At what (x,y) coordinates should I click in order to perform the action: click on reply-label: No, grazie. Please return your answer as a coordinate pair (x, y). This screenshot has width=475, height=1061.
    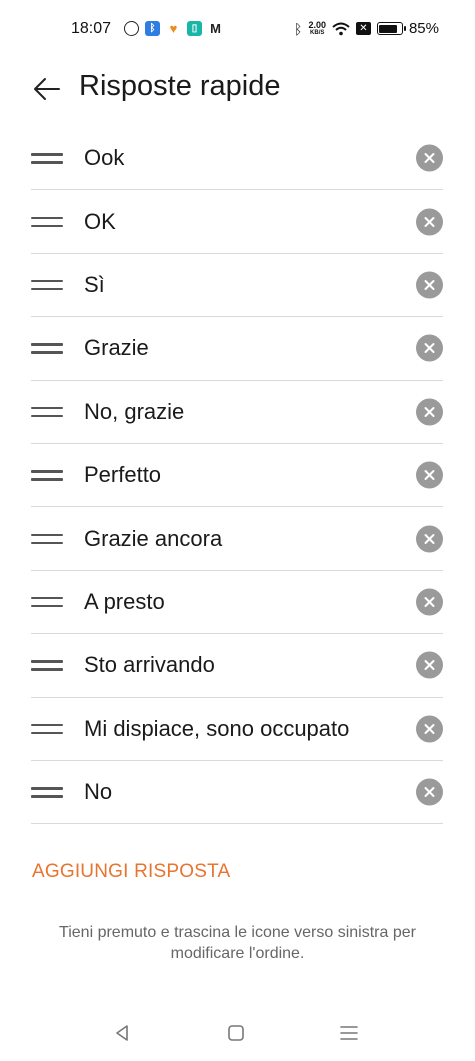
    Looking at the image, I should click on (134, 411).